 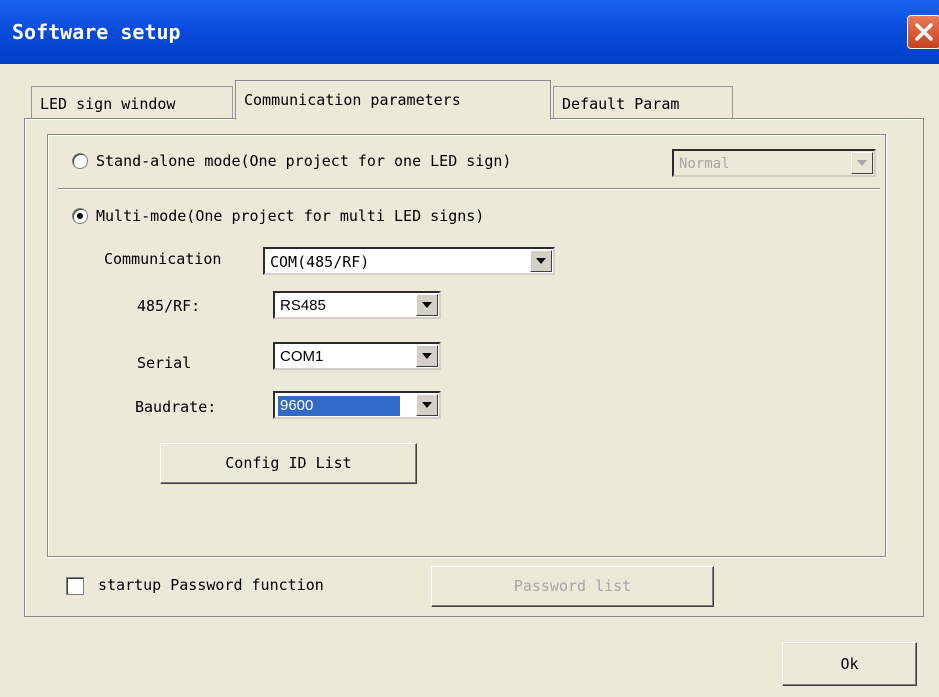 I want to click on communication-label: Communication, so click(x=163, y=259).